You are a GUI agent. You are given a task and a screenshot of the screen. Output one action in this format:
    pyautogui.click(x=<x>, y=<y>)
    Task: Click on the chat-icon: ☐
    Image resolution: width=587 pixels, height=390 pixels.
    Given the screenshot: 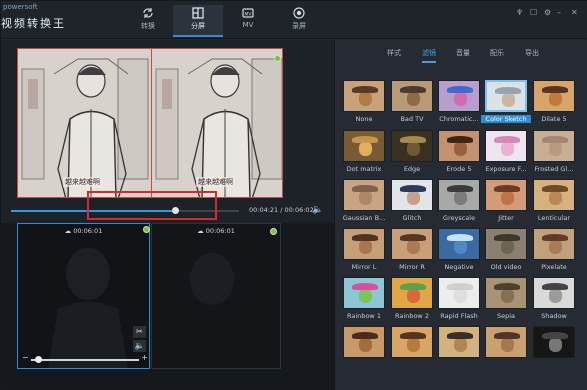 What is the action you would take?
    pyautogui.click(x=533, y=12)
    